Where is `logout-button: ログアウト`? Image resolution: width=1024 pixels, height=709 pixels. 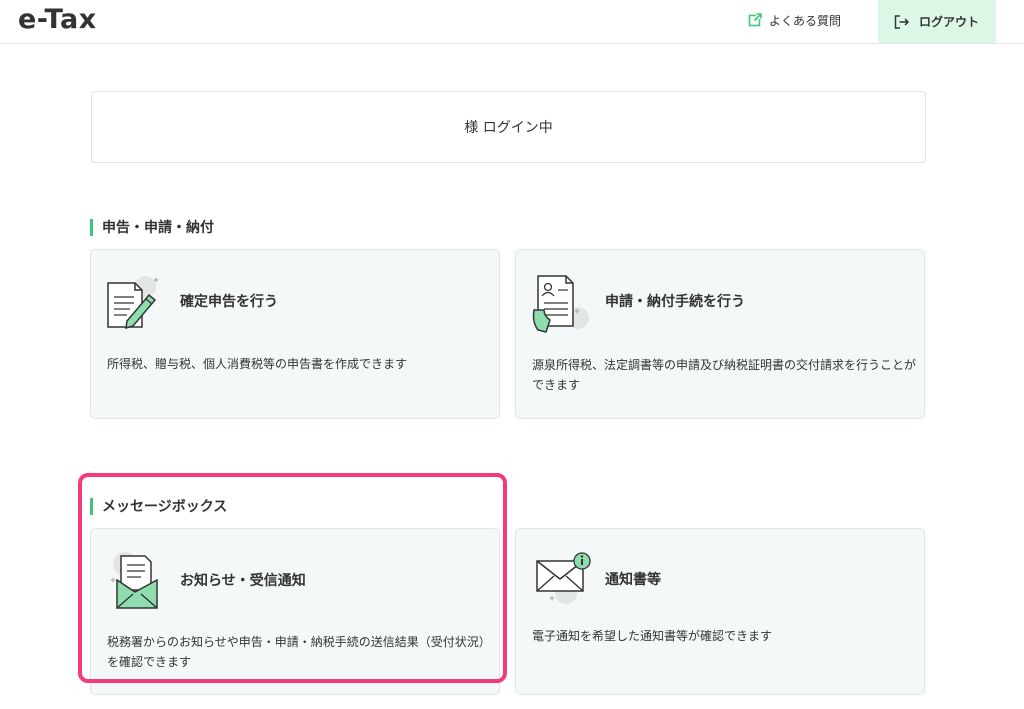 logout-button: ログアウト is located at coordinates (937, 21).